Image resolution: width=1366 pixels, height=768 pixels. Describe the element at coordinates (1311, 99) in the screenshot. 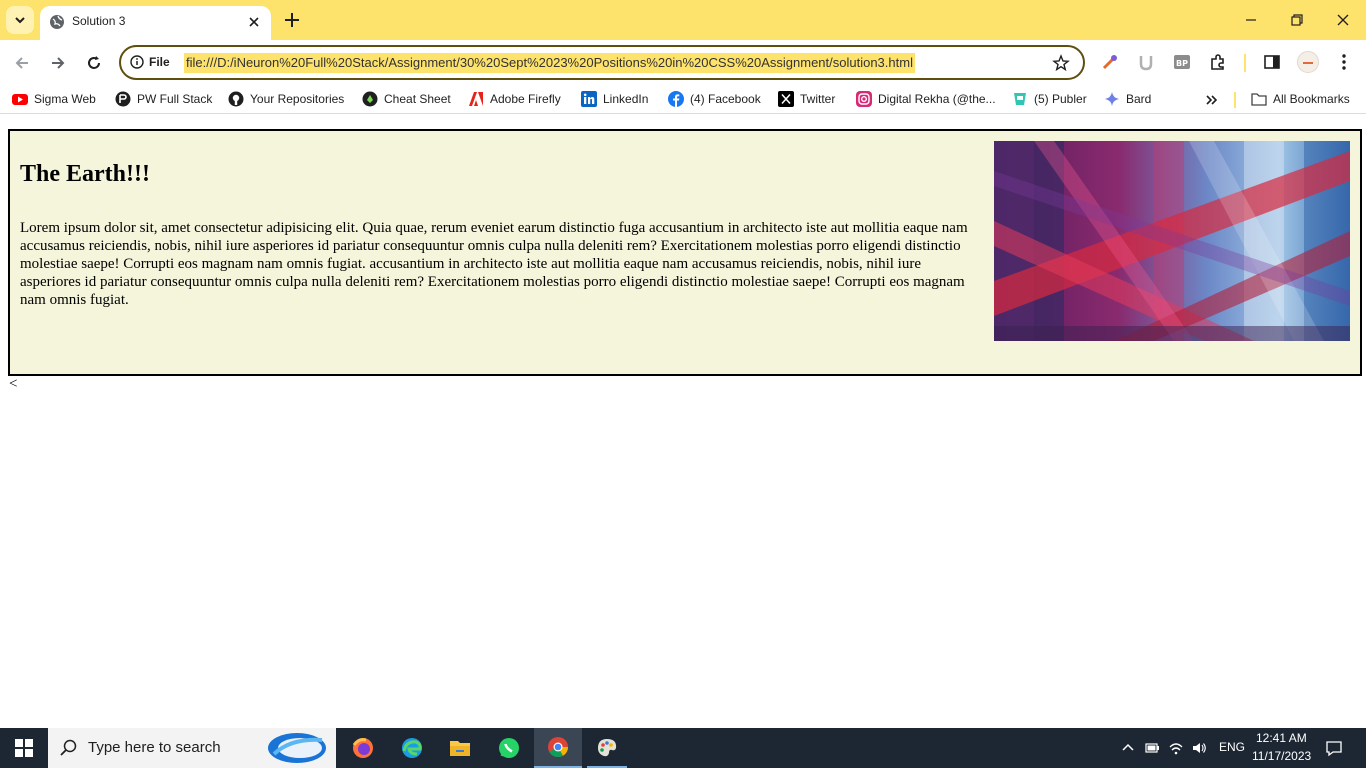

I see `all-bookmarks-label: All Bookmarks` at that location.